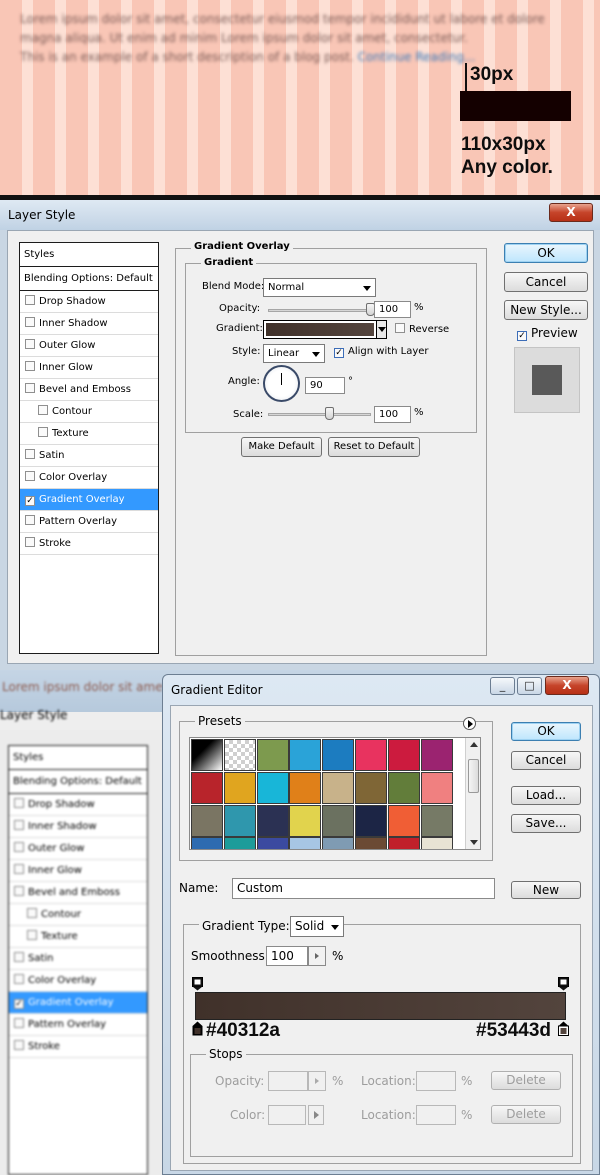 The width and height of the screenshot is (600, 1175). I want to click on stop-opacity-input, so click(288, 1081).